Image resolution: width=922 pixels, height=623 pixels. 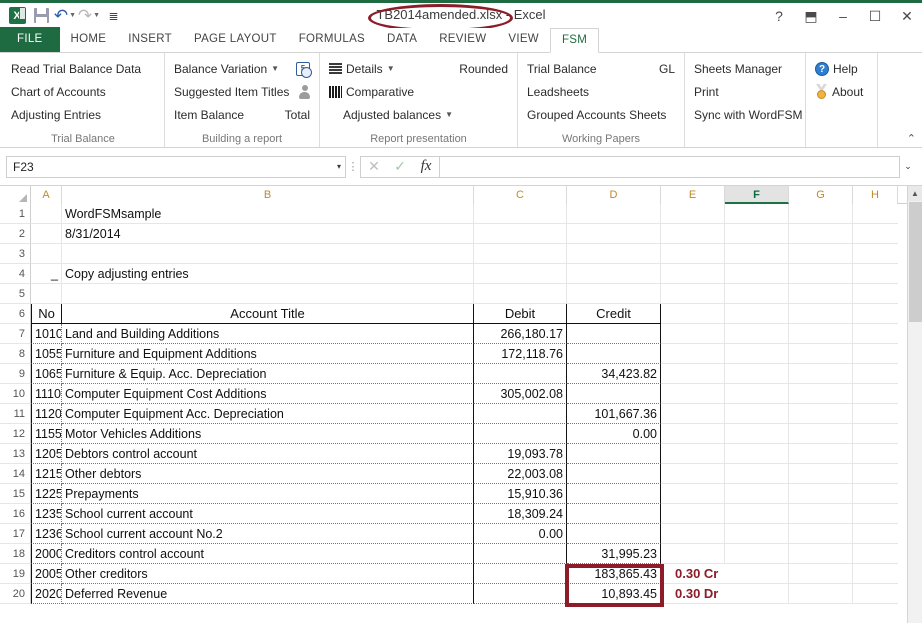 I want to click on enter-icon: ✓, so click(x=400, y=167).